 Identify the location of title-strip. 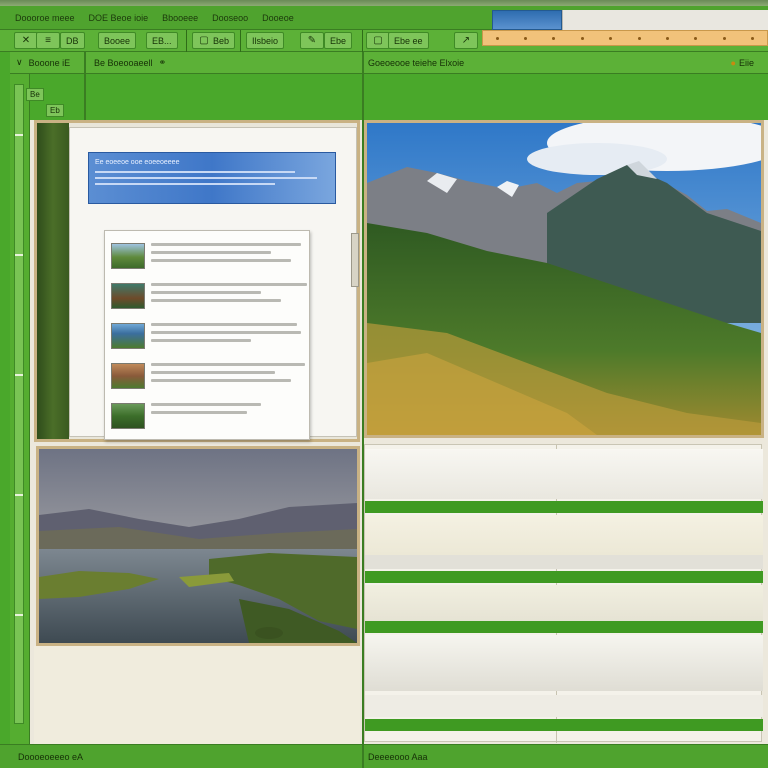
(384, 3).